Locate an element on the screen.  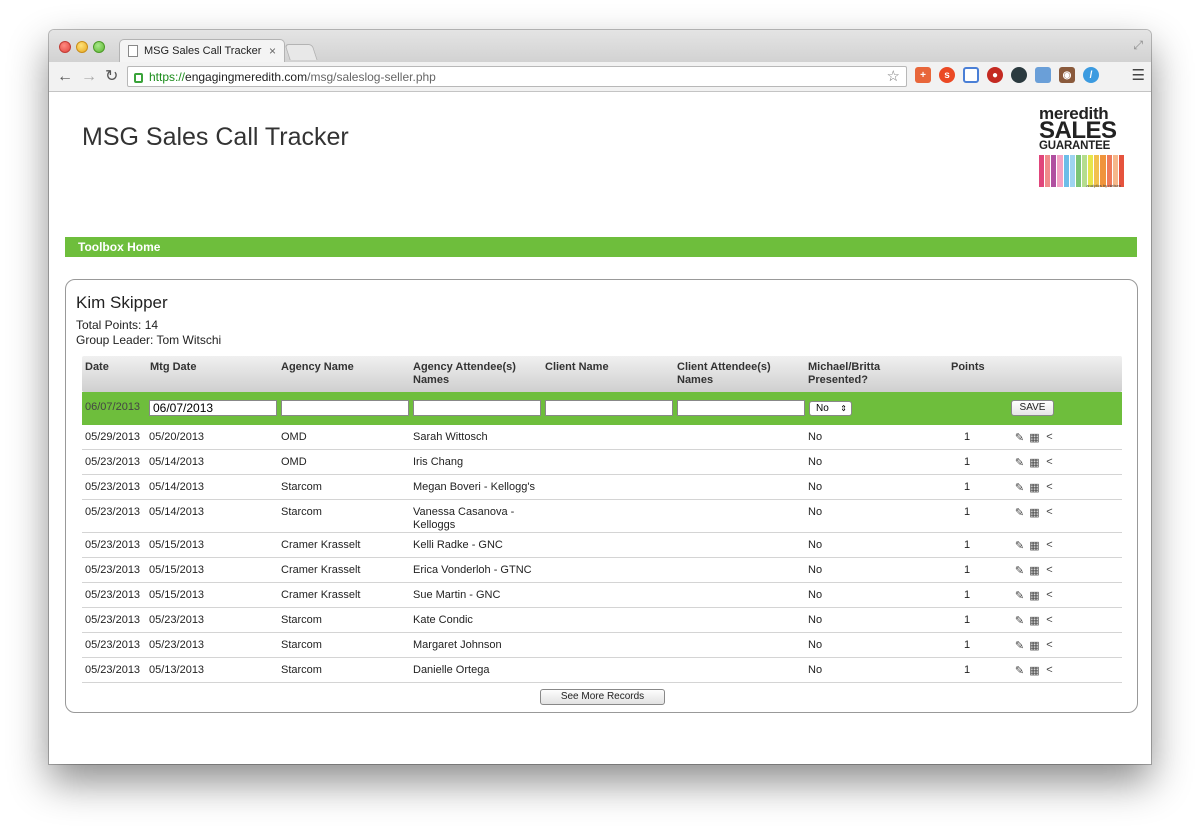
menu-icon: ☰ is located at coordinates (1138, 75).